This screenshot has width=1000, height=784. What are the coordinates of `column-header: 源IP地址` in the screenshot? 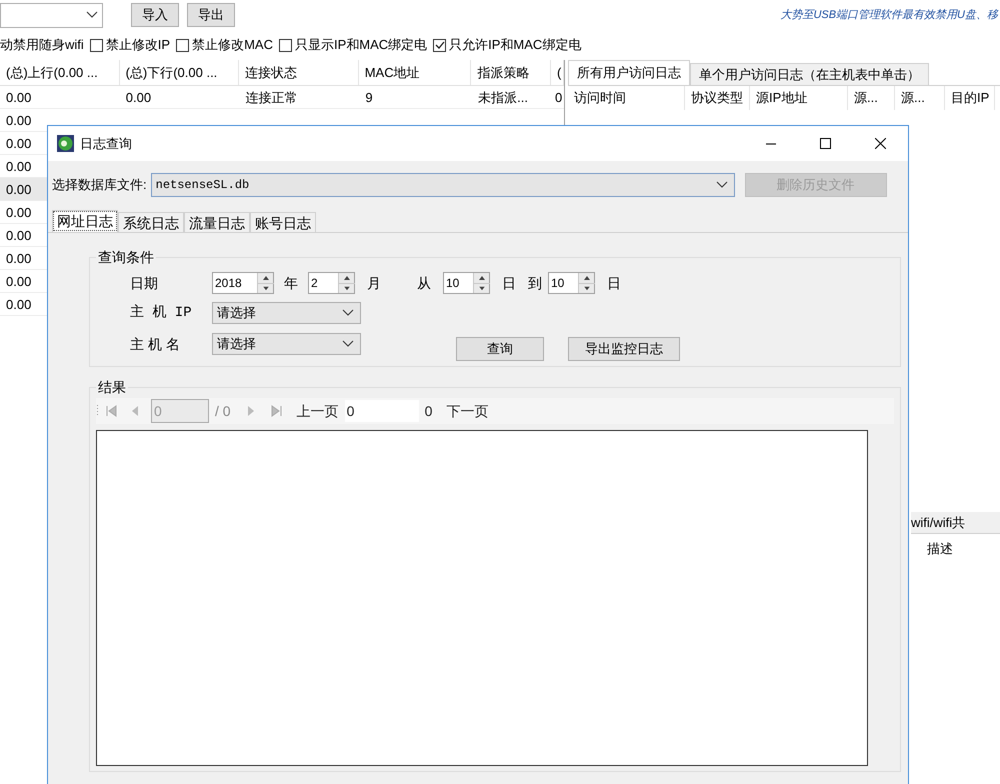 It's located at (799, 98).